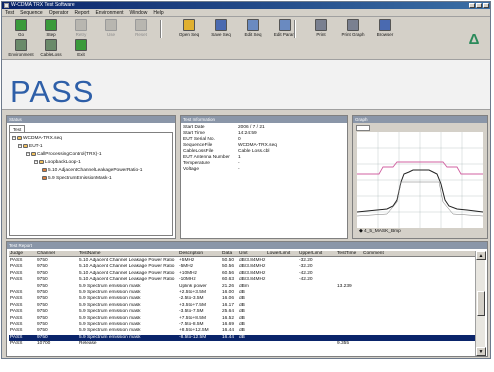  What do you see at coordinates (264, 119) in the screenshot?
I see `test-info-header: Test Information` at bounding box center [264, 119].